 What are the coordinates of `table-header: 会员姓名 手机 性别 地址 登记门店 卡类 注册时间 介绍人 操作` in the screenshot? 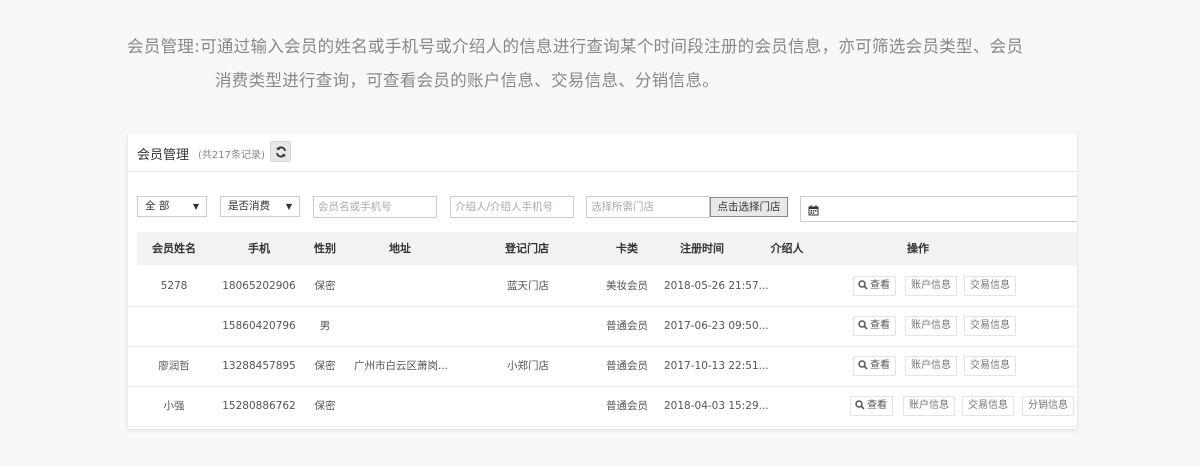 It's located at (607, 248).